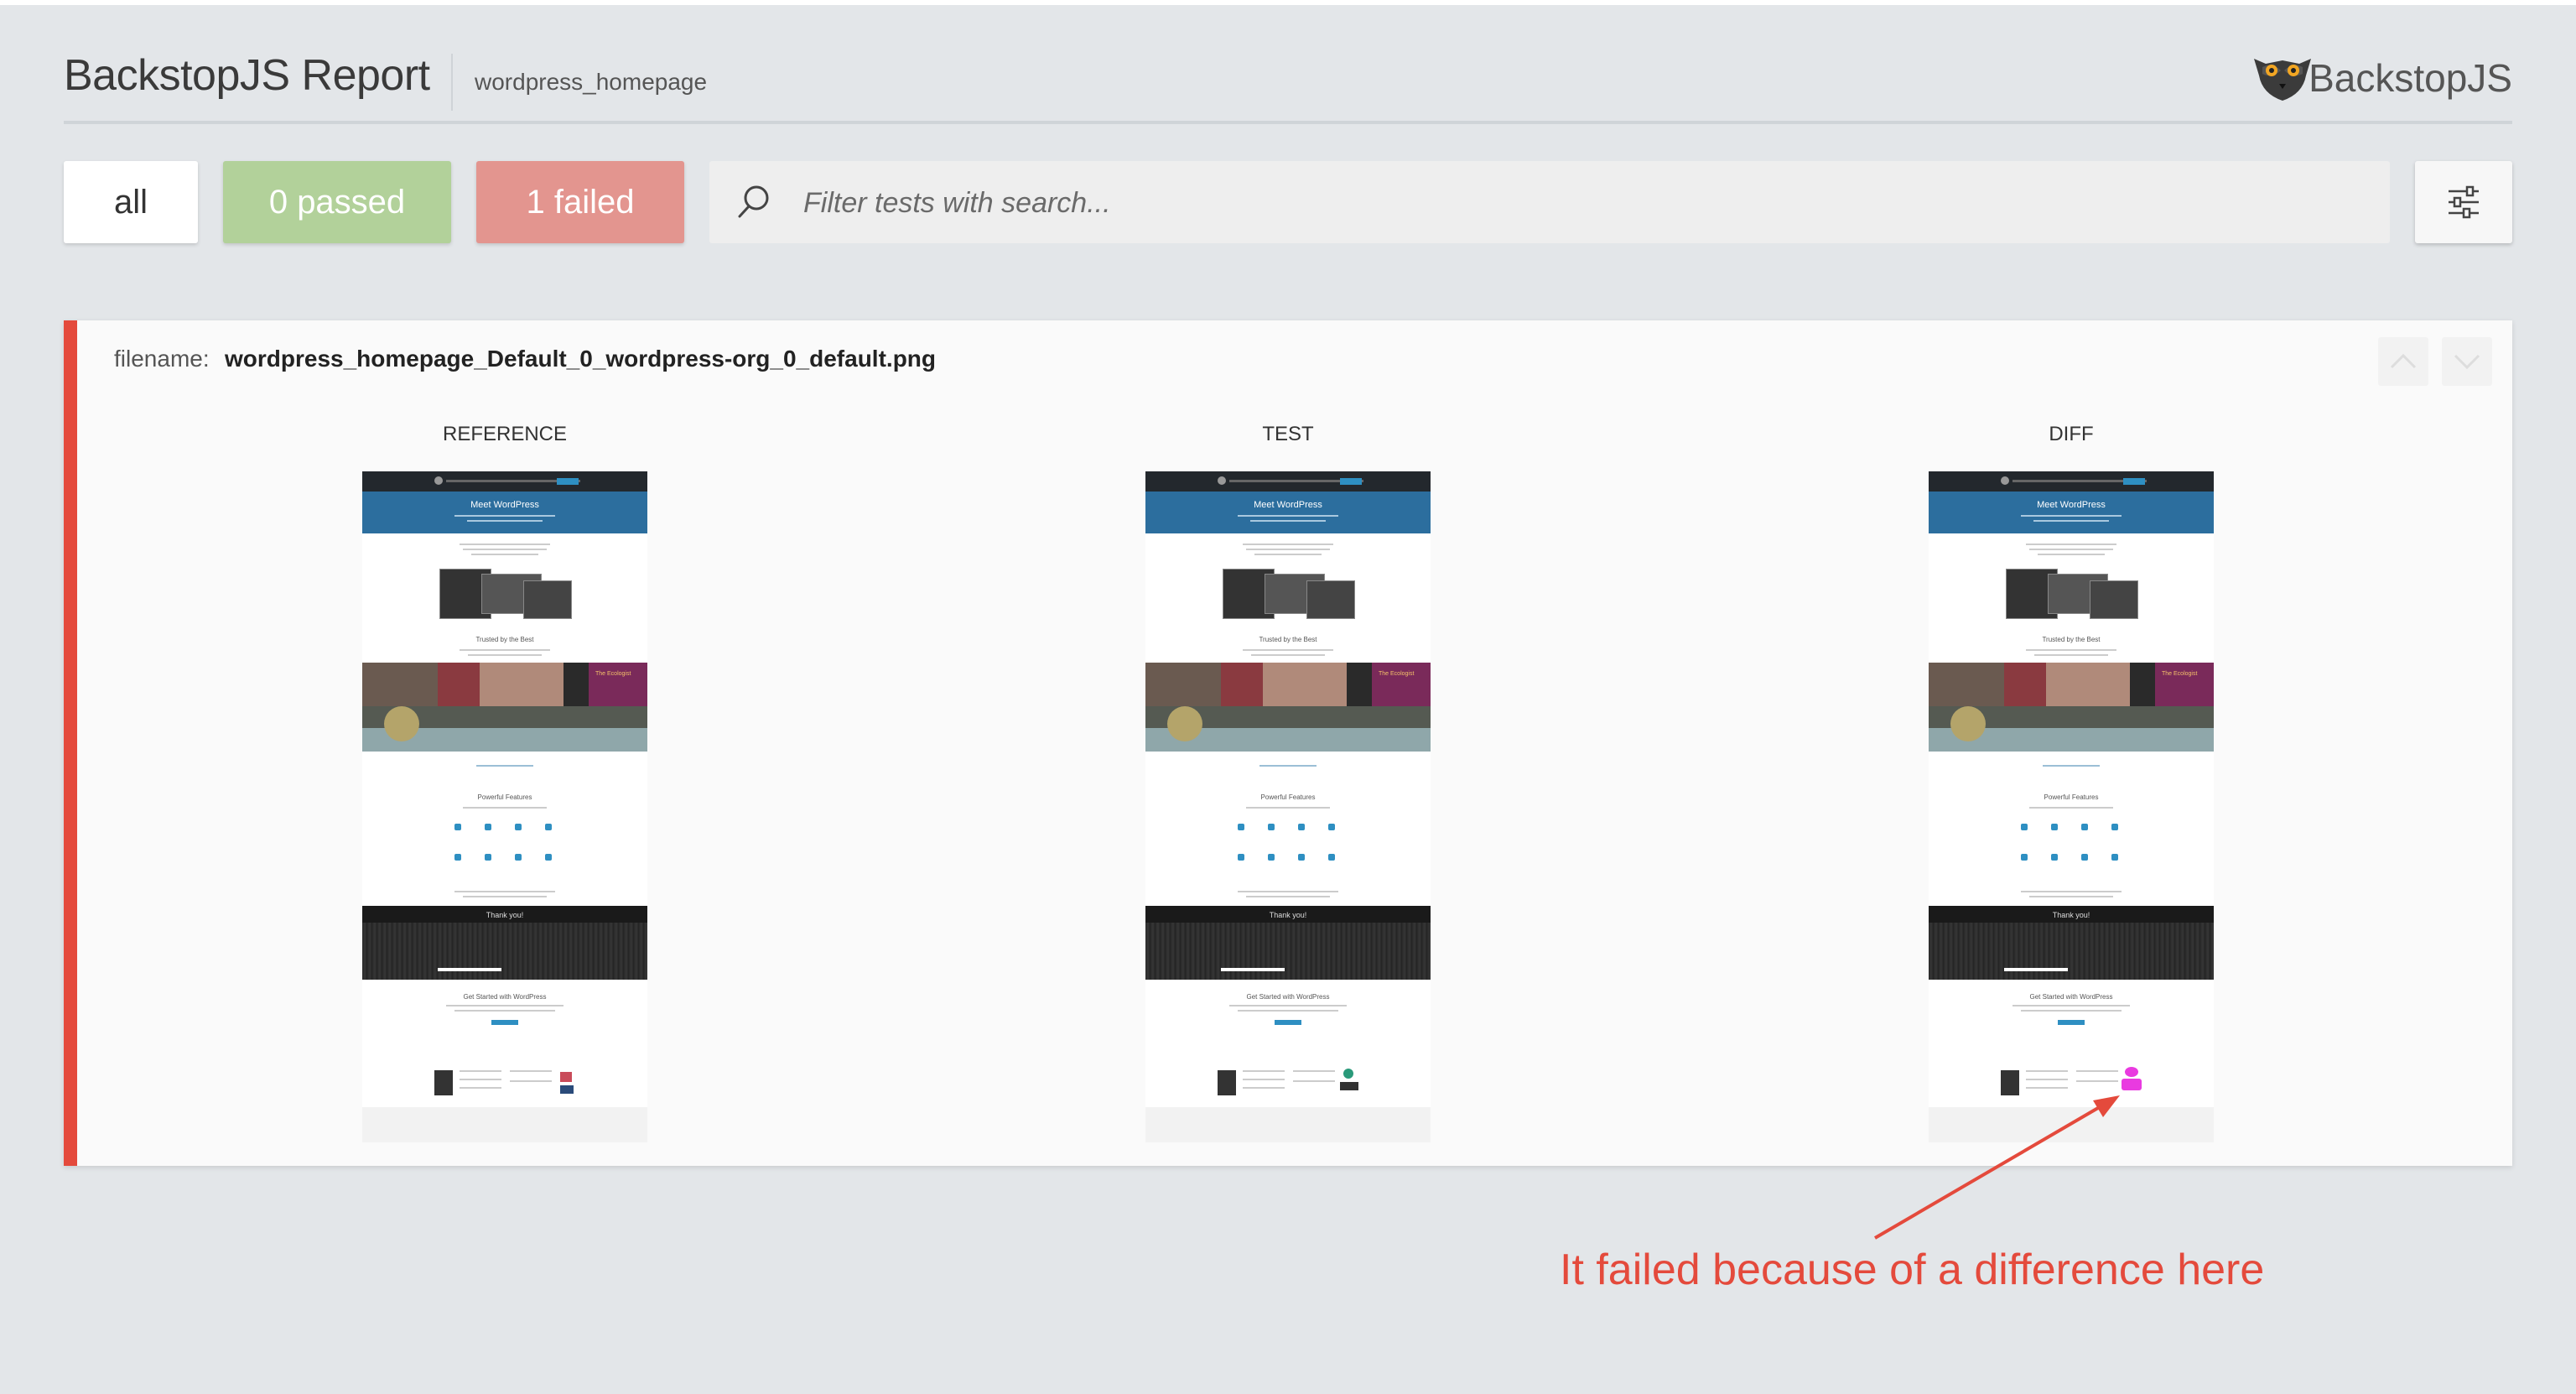 The height and width of the screenshot is (1394, 2576). What do you see at coordinates (1583, 203) in the screenshot?
I see `search-input` at bounding box center [1583, 203].